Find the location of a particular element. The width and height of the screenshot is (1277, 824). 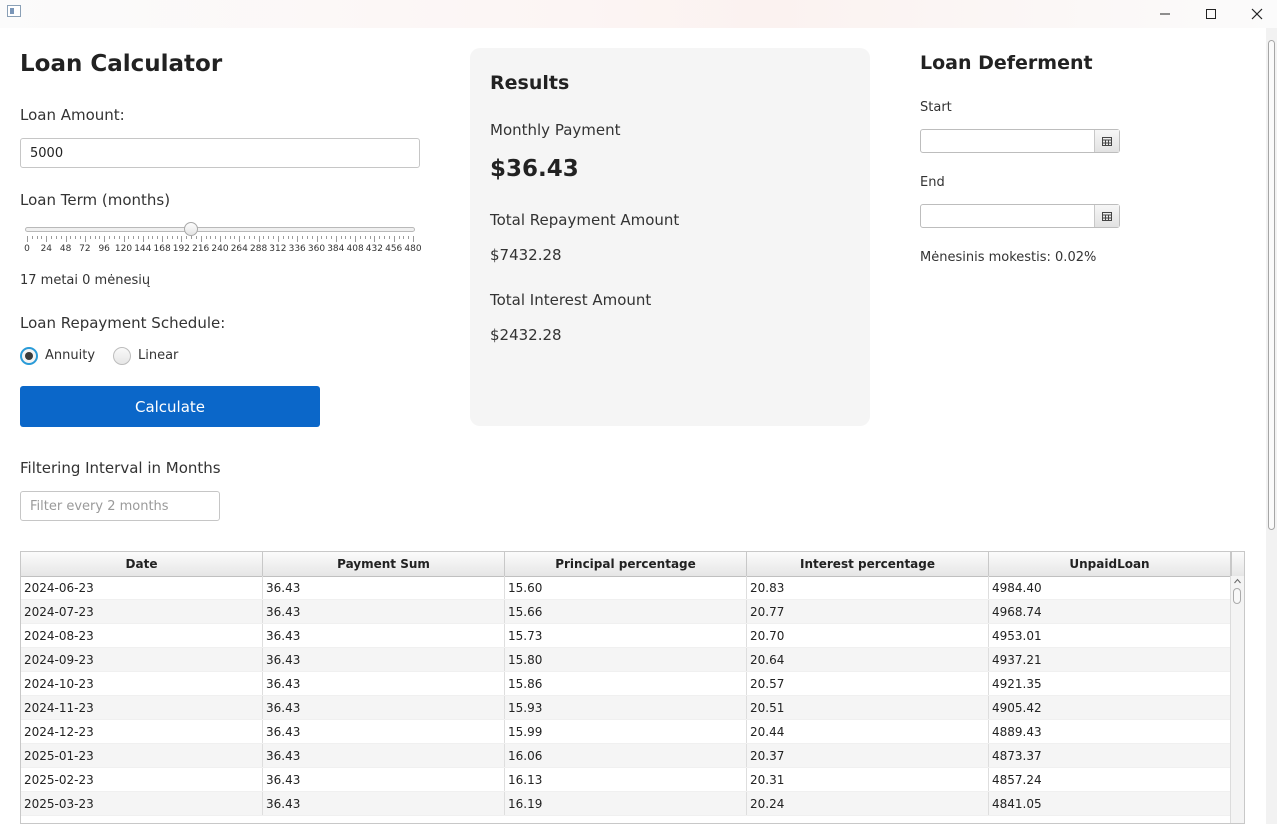

table-row: 2024-07-23 36.43 15.66 20.77 4968.74 is located at coordinates (626, 612).